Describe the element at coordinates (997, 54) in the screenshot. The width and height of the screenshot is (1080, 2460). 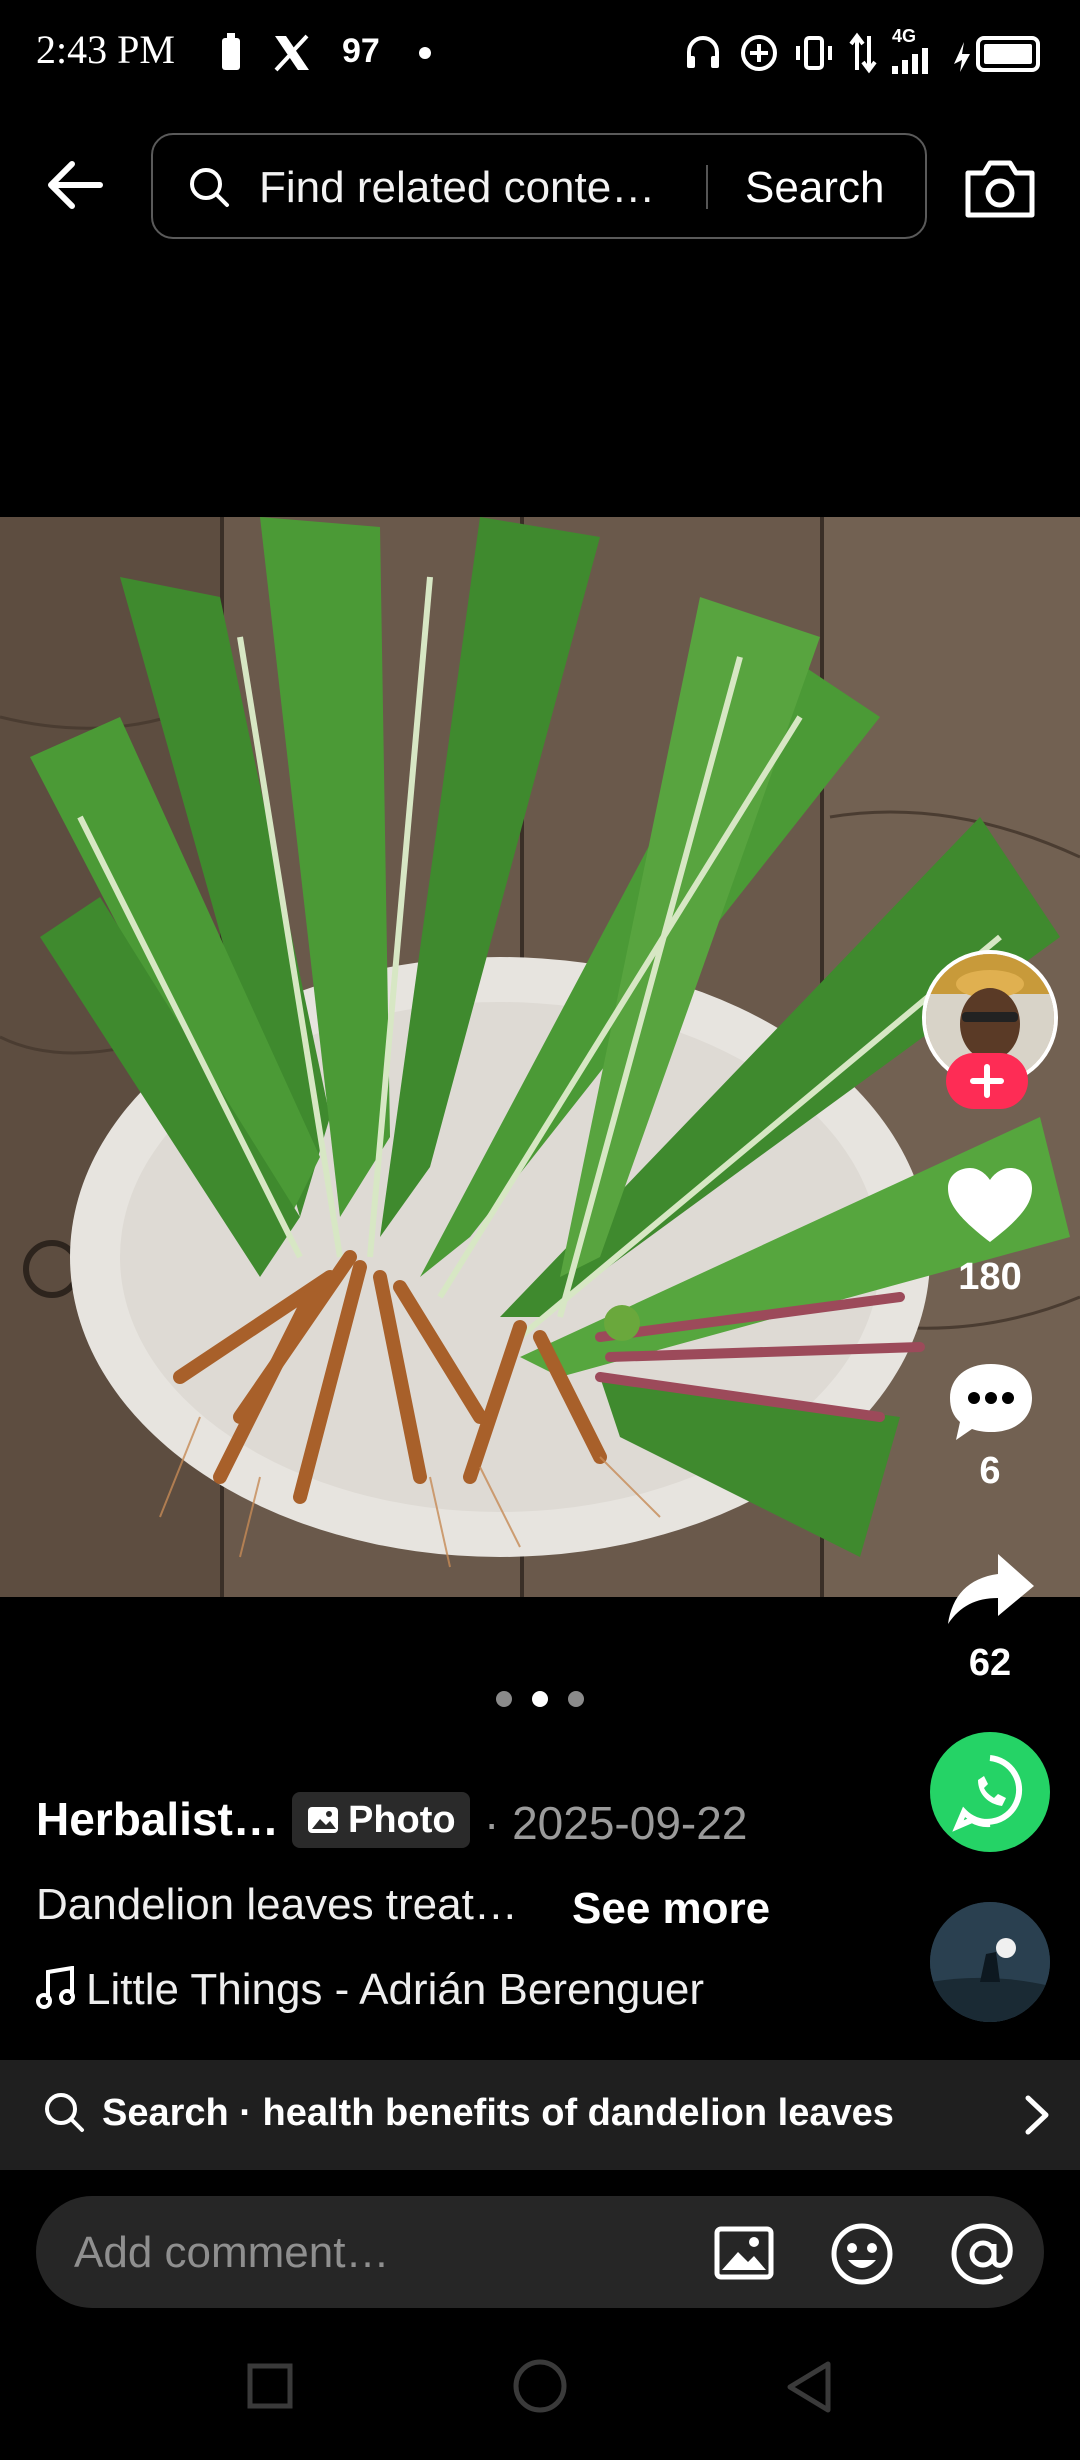
I see `battery-icon` at that location.